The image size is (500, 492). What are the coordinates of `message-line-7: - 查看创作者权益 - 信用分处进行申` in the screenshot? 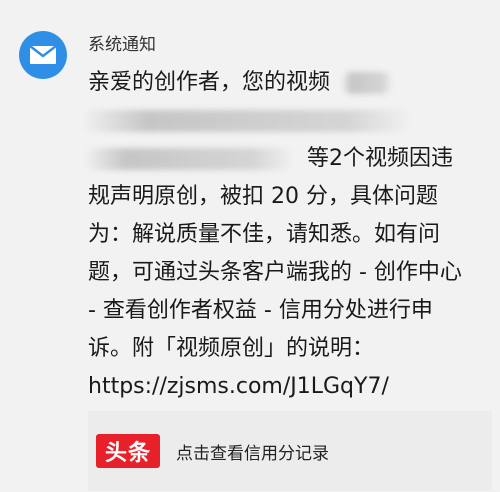 It's located at (260, 310).